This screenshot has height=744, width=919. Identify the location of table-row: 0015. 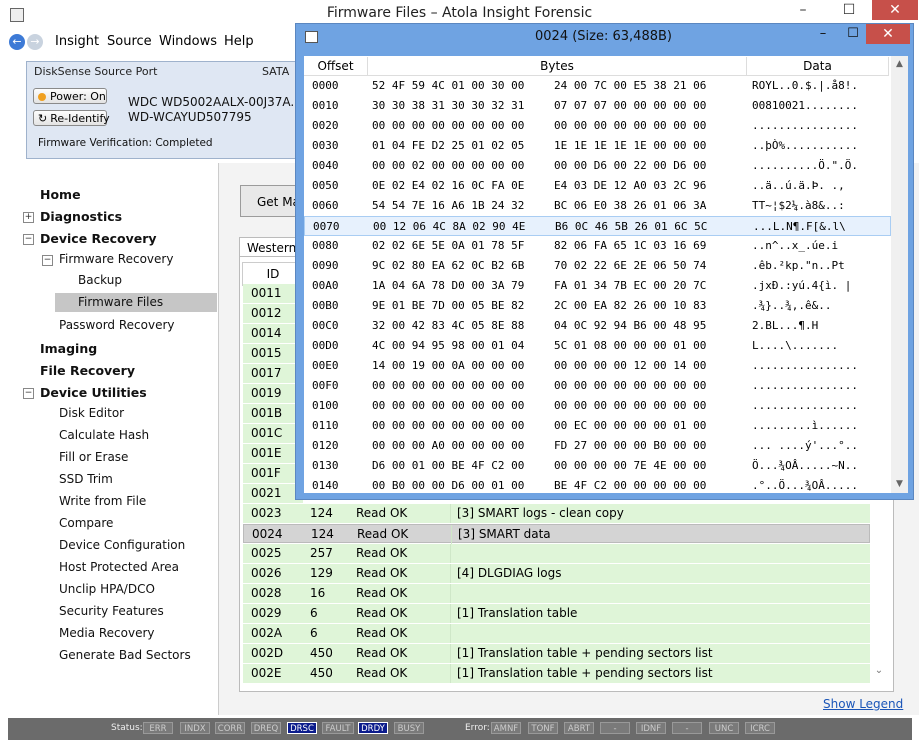
(273, 353).